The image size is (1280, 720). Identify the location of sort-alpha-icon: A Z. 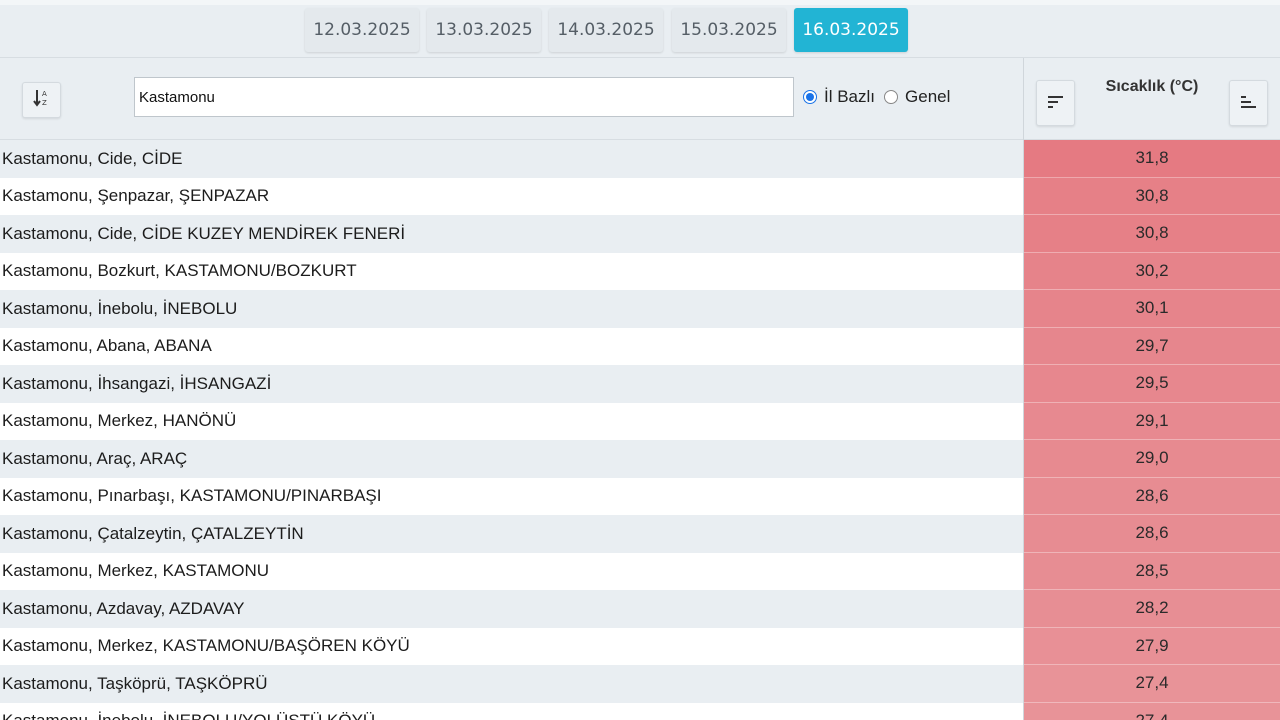
(41, 100).